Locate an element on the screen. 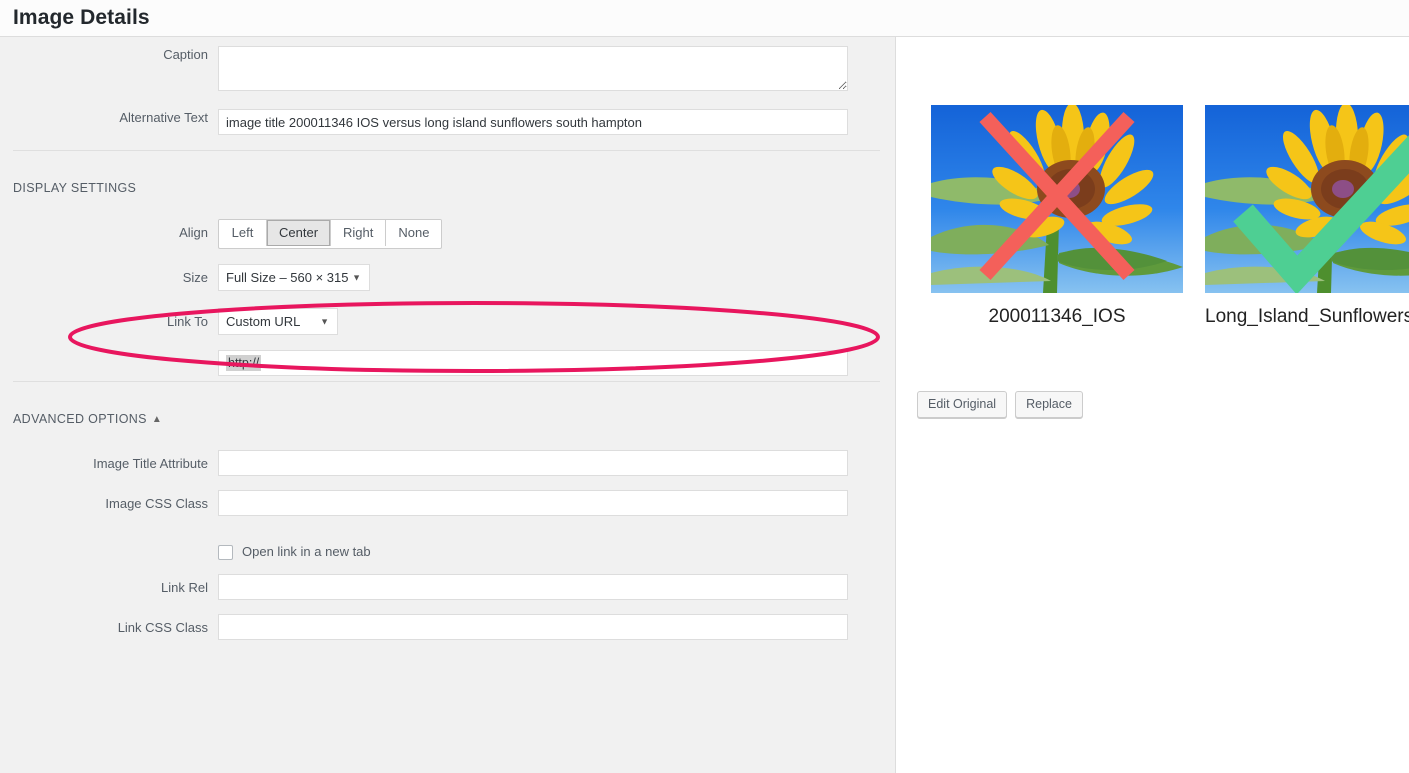 The height and width of the screenshot is (773, 1409). link-to-row: Link To Custom URL ▼ http:// is located at coordinates (424, 342).